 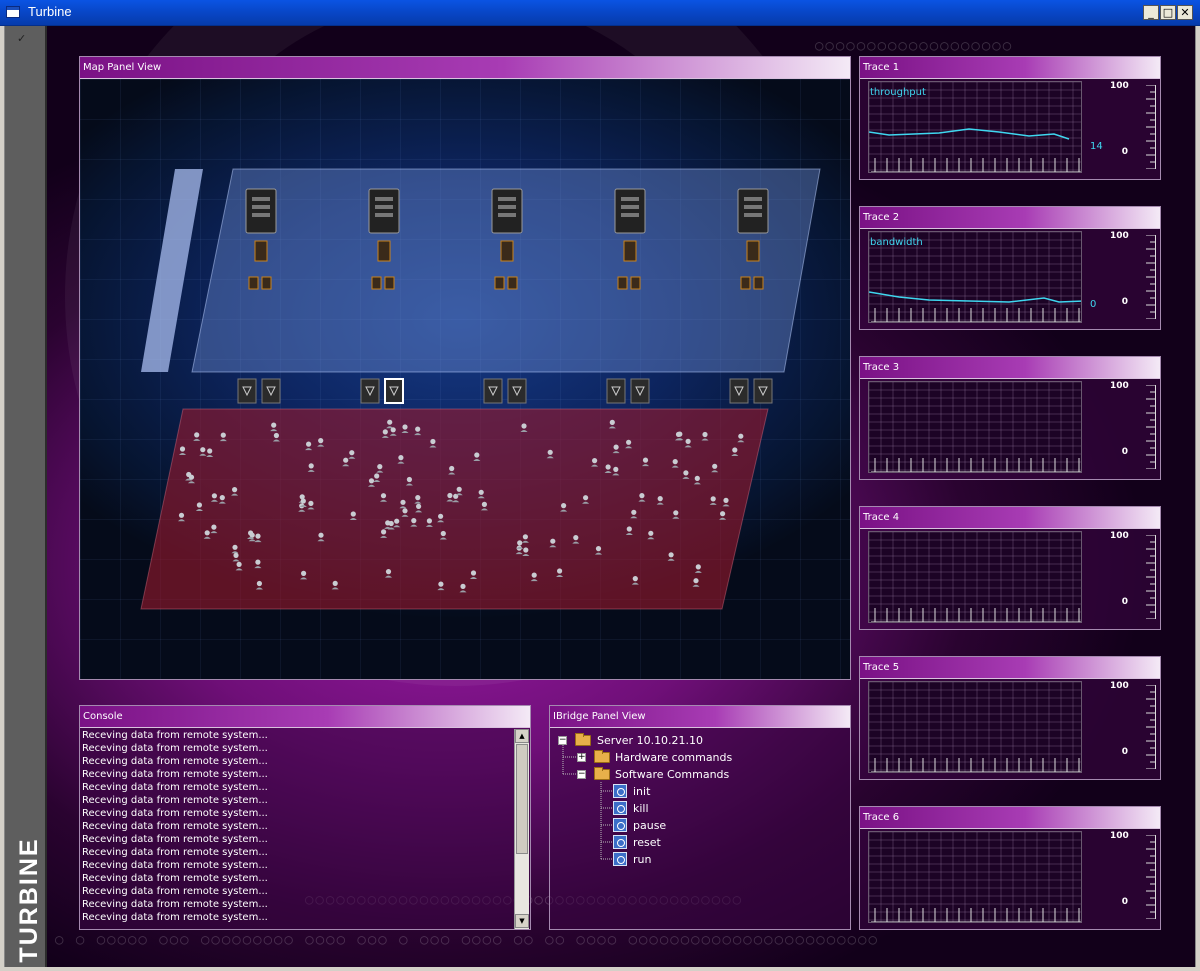 I want to click on trace-current-value: 0, so click(x=1093, y=304).